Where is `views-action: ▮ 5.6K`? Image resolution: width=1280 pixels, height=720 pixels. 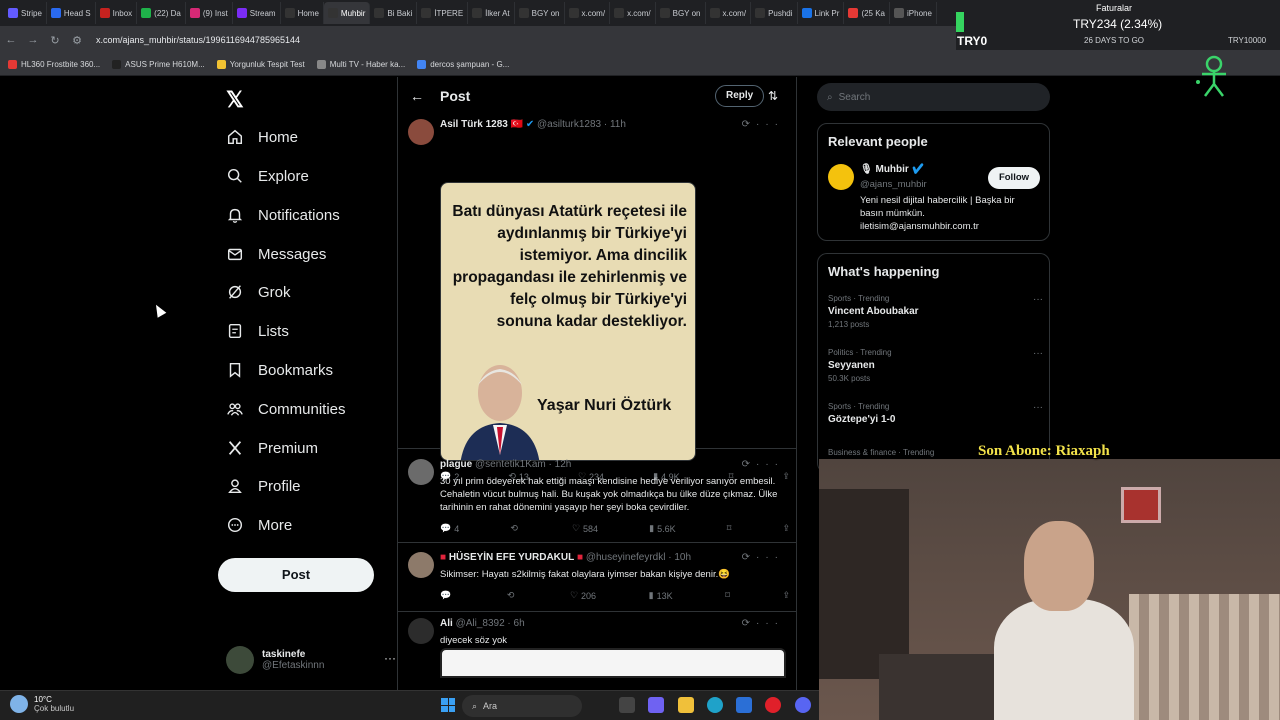
views-action: ▮ 5.6K is located at coordinates (662, 528).